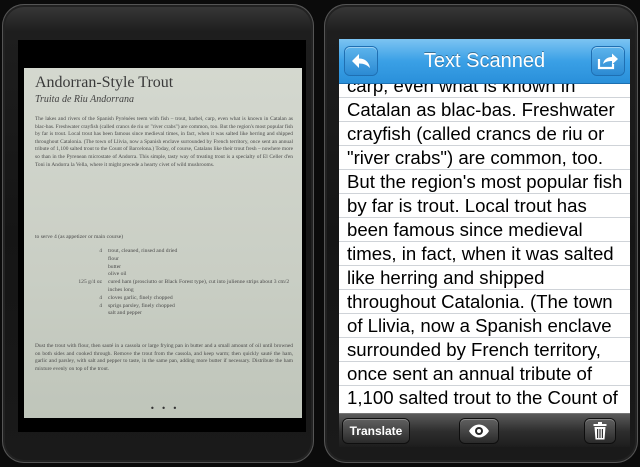 Image resolution: width=640 pixels, height=467 pixels. I want to click on ingredient-row: 4 trout, cleaned, rinsed and dried, so click(174, 252).